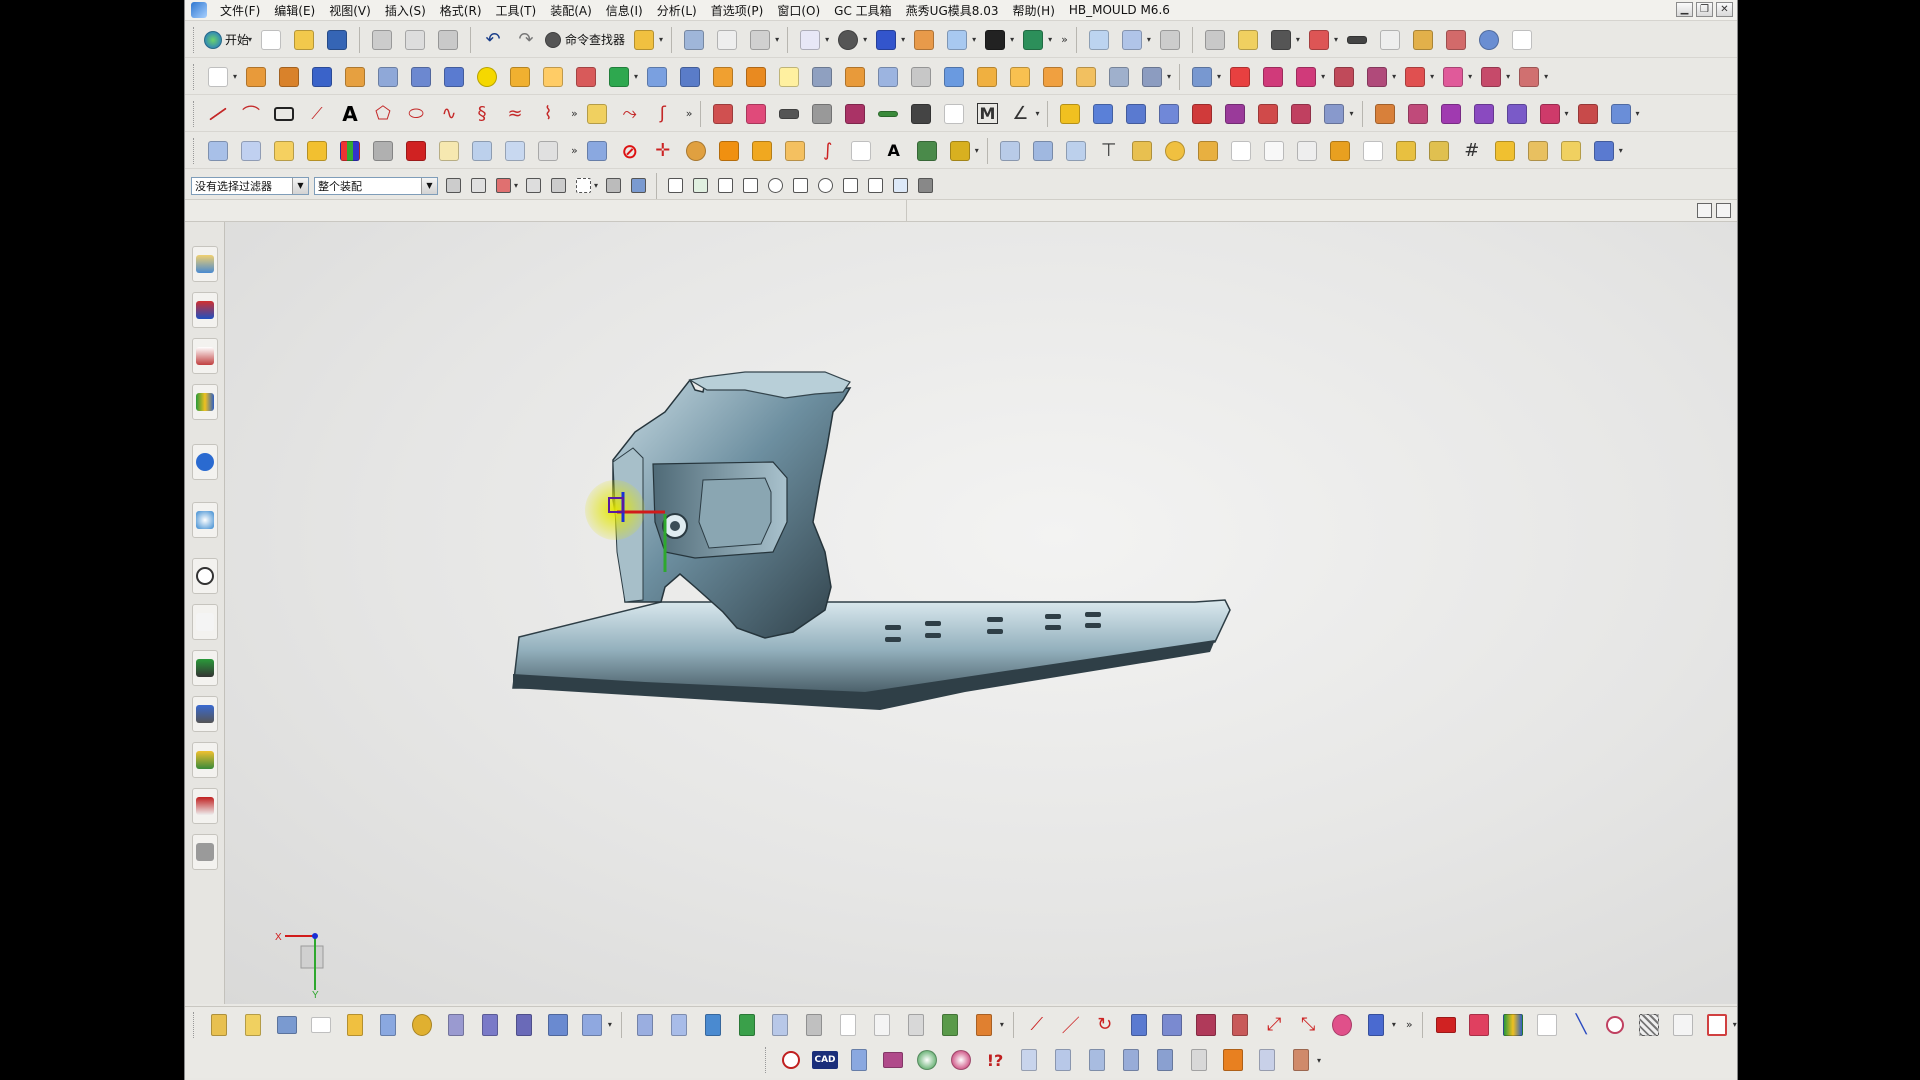  Describe the element at coordinates (597, 114) in the screenshot. I see `project-curve-icon` at that location.